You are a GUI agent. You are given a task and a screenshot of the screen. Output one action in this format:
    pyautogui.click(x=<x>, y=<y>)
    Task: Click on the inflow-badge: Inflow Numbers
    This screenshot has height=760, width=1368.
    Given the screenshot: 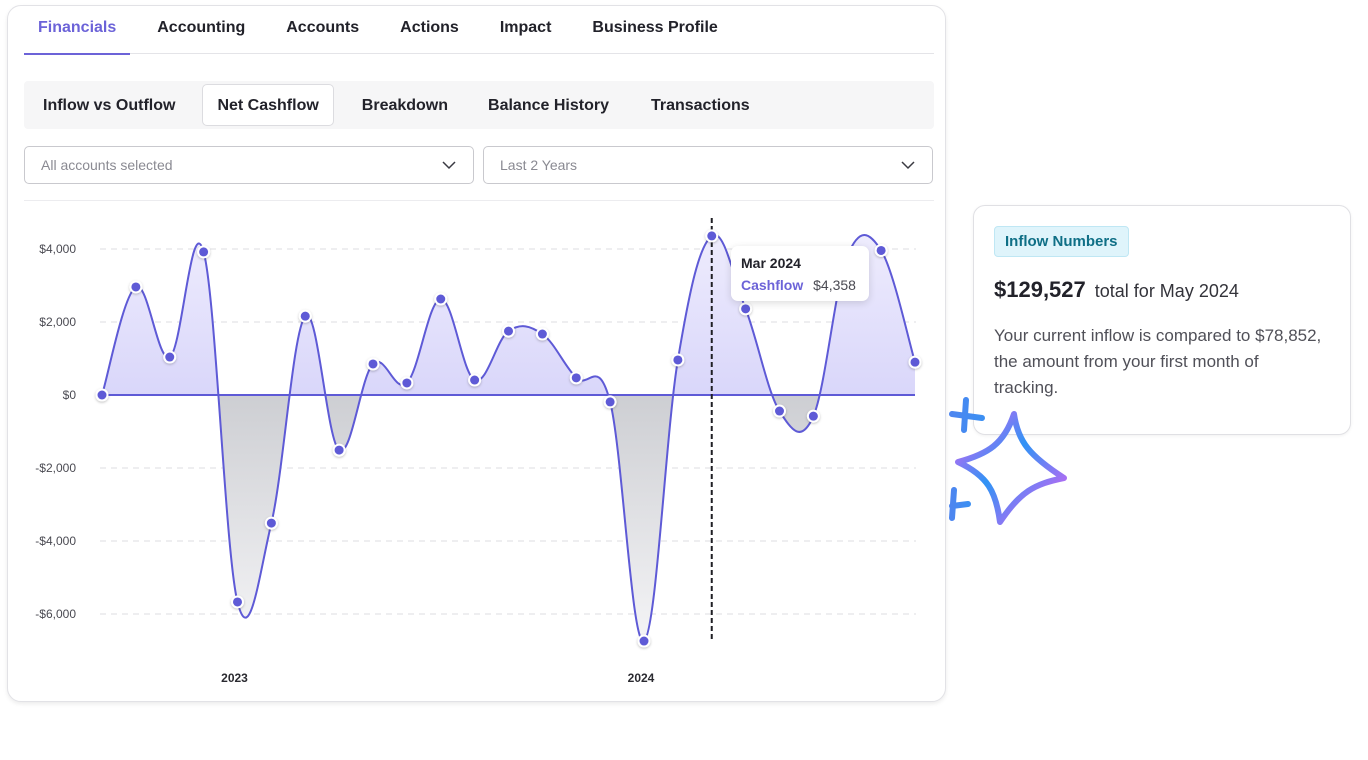 What is the action you would take?
    pyautogui.click(x=1061, y=241)
    